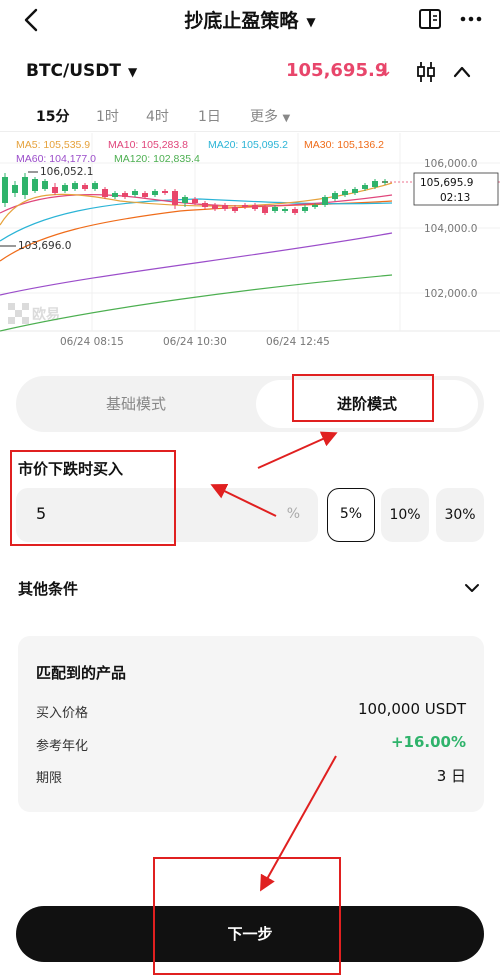 This screenshot has width=500, height=979. I want to click on current-price-label: 105,695.9, so click(446, 183).